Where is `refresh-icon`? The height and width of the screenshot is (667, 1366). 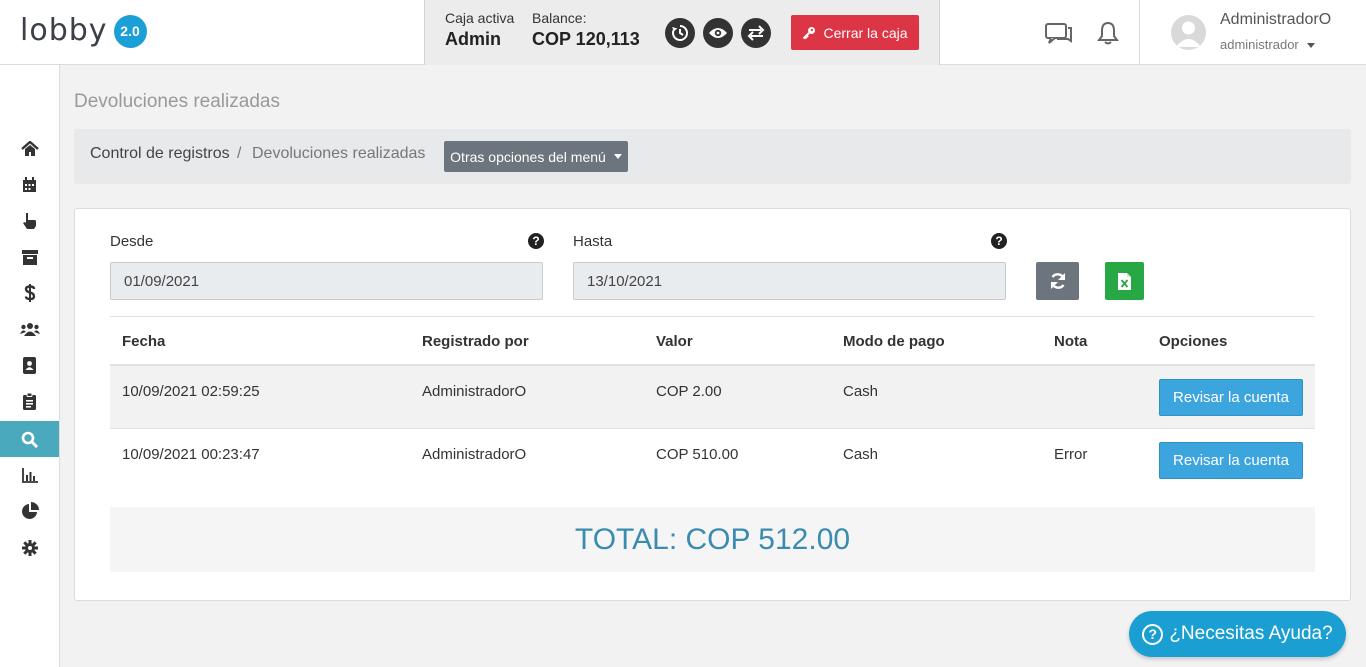
refresh-icon is located at coordinates (1057, 281).